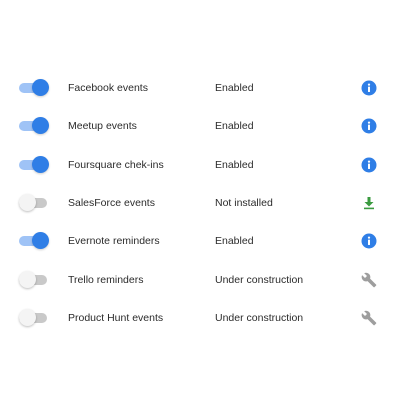 The image size is (400, 400). What do you see at coordinates (200, 241) in the screenshot?
I see `list-item: Evernote reminders Enabled` at bounding box center [200, 241].